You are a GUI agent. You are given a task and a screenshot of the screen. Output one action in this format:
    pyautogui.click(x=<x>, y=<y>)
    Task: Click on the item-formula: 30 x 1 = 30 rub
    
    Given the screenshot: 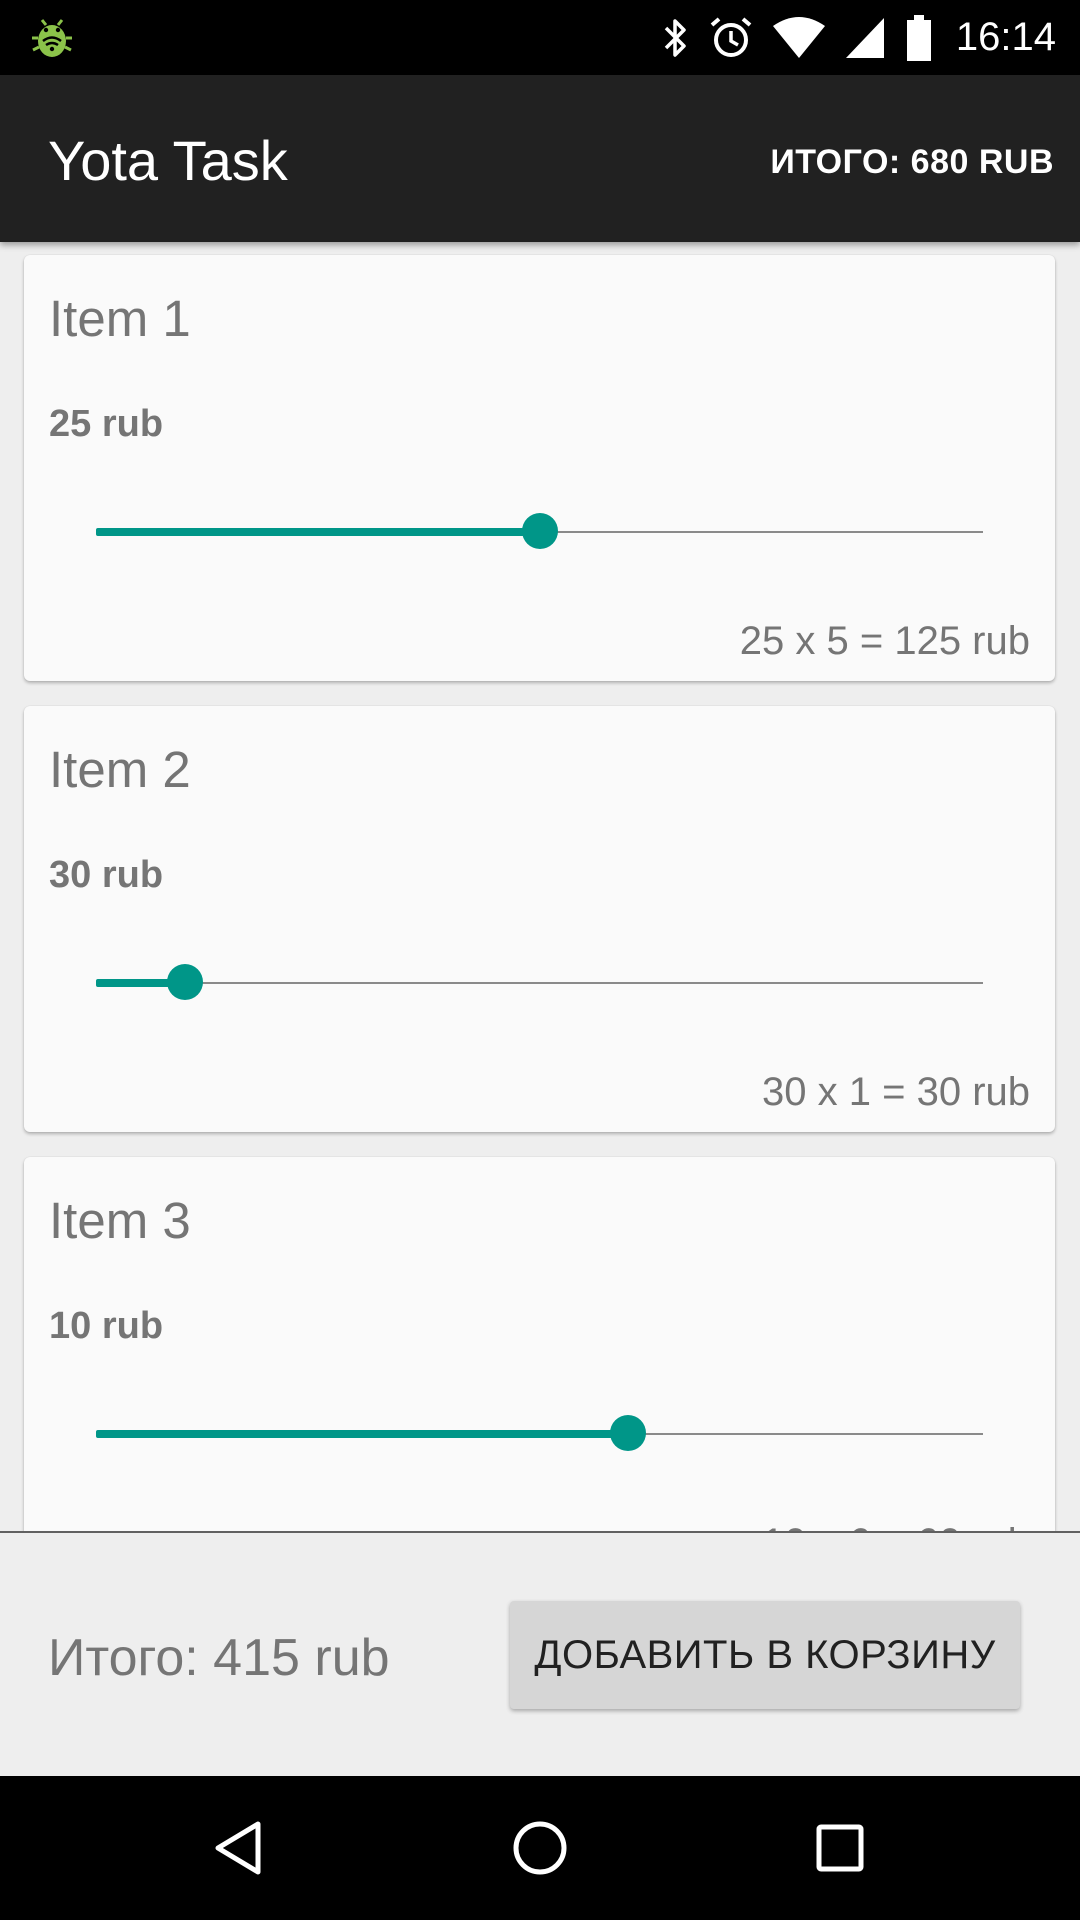 What is the action you would take?
    pyautogui.click(x=896, y=1092)
    